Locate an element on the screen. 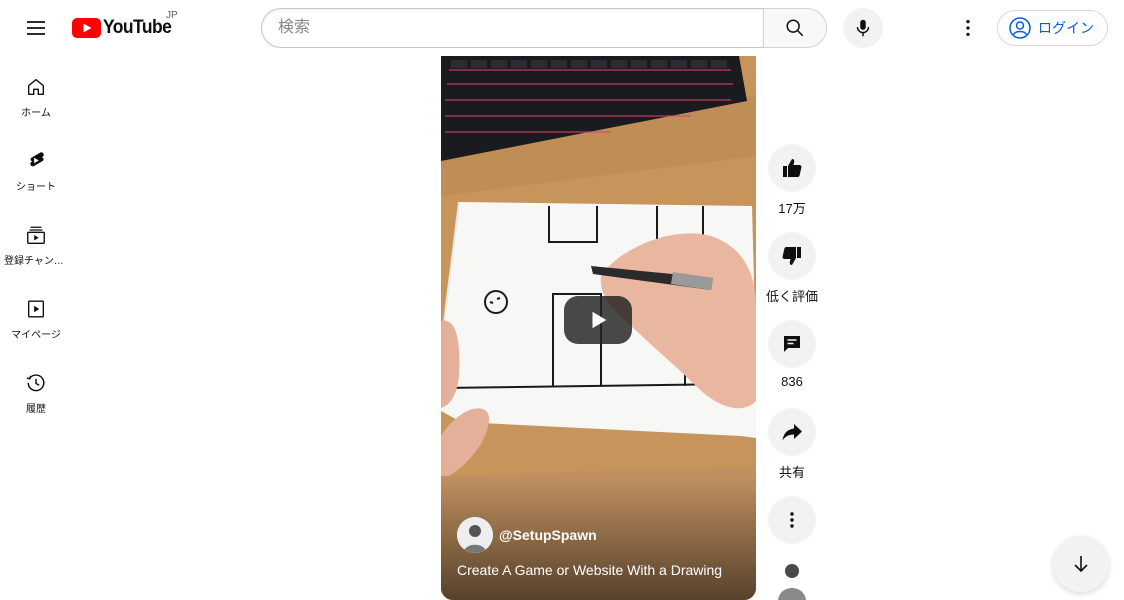 The image size is (1124, 600). channel-avatar-small is located at coordinates (792, 578).